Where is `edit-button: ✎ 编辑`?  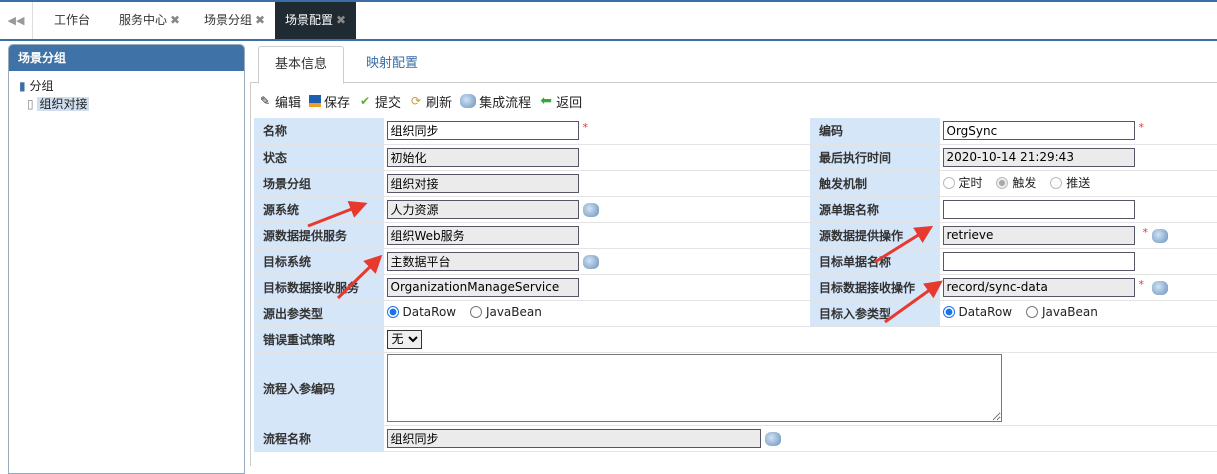 edit-button: ✎ 编辑 is located at coordinates (279, 101).